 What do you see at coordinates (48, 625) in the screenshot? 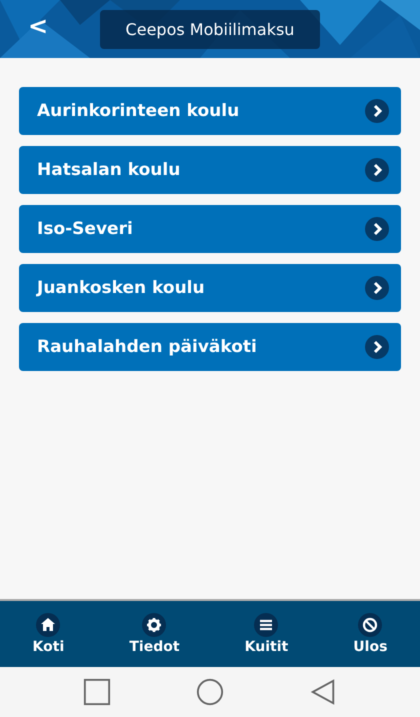
I see `home-icon` at bounding box center [48, 625].